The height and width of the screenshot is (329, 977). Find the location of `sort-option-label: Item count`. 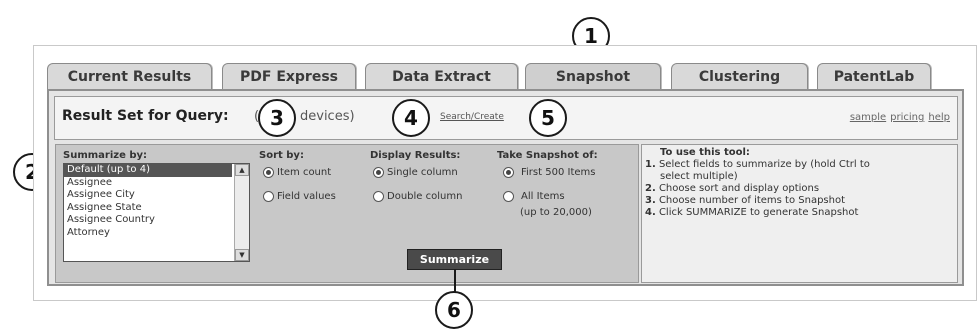

sort-option-label: Item count is located at coordinates (304, 172).